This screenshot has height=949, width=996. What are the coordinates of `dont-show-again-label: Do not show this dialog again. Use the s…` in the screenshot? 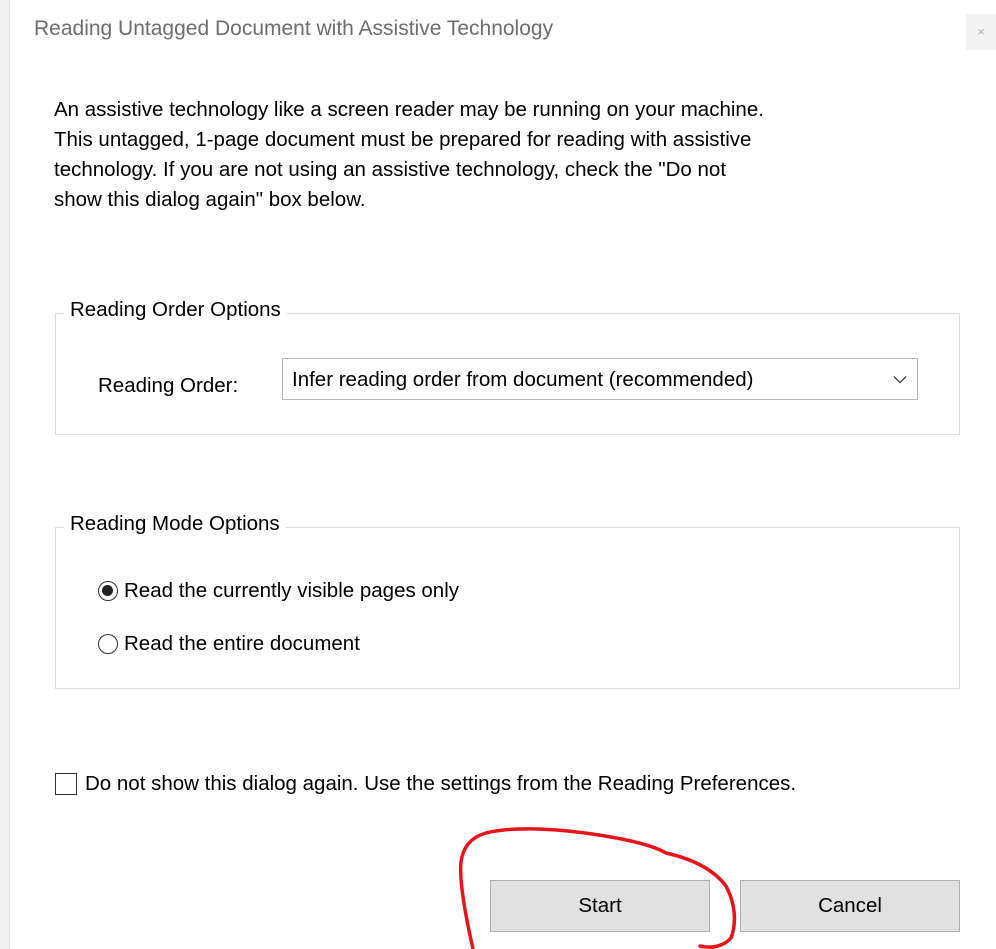 It's located at (440, 784).